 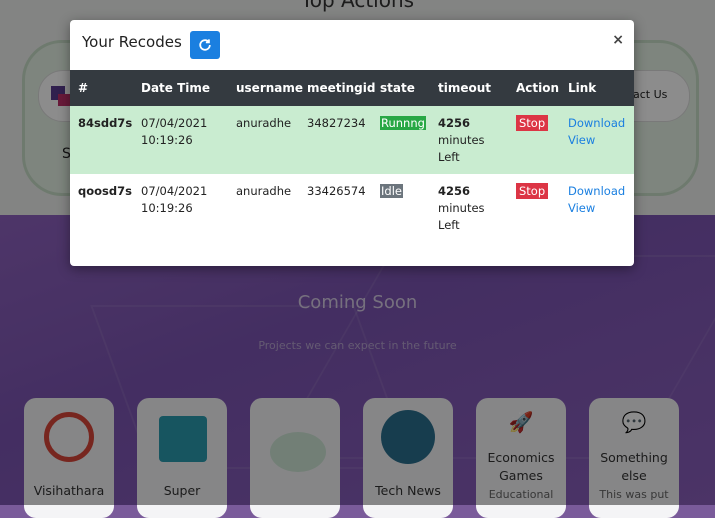 I want to click on refresh-icon, so click(x=205, y=45).